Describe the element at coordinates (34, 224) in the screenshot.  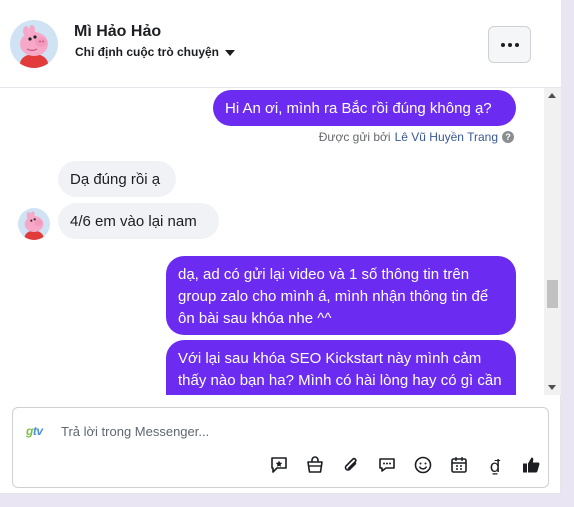
I see `contact-avatar-small` at that location.